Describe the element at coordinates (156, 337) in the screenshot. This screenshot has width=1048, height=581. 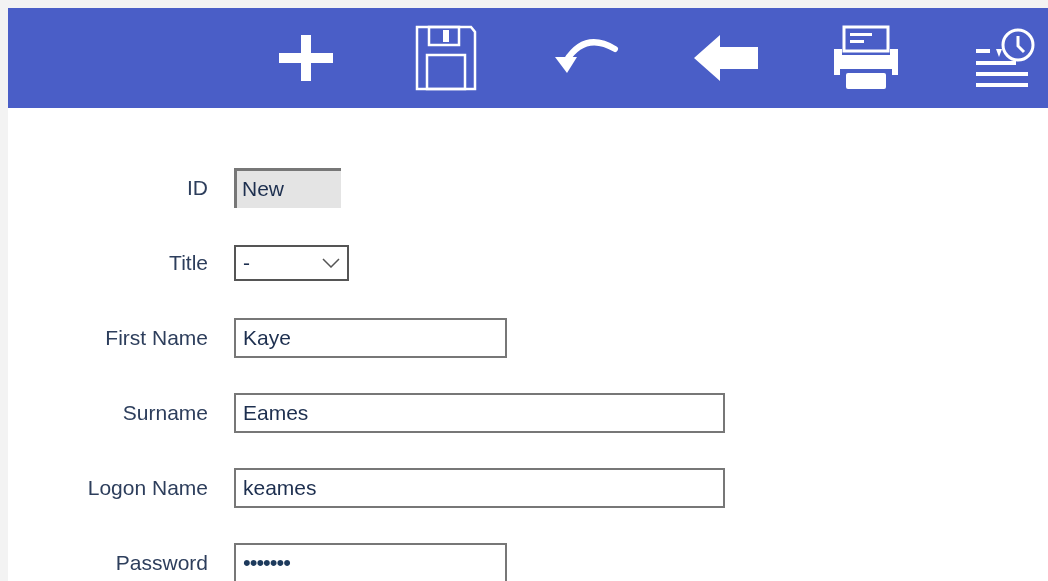
I see `field-label: First Name` at that location.